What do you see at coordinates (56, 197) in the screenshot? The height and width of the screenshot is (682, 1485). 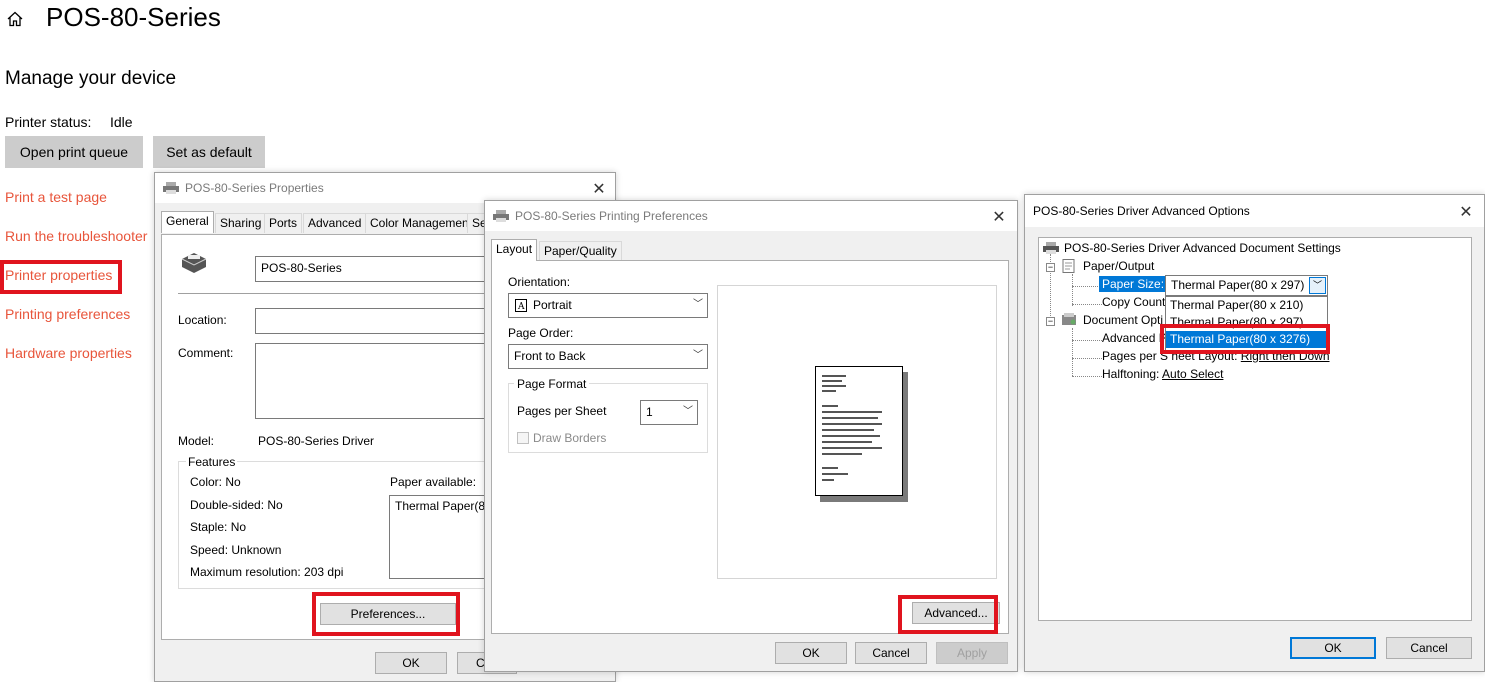 I see `print-test-page-link: Print a test page` at bounding box center [56, 197].